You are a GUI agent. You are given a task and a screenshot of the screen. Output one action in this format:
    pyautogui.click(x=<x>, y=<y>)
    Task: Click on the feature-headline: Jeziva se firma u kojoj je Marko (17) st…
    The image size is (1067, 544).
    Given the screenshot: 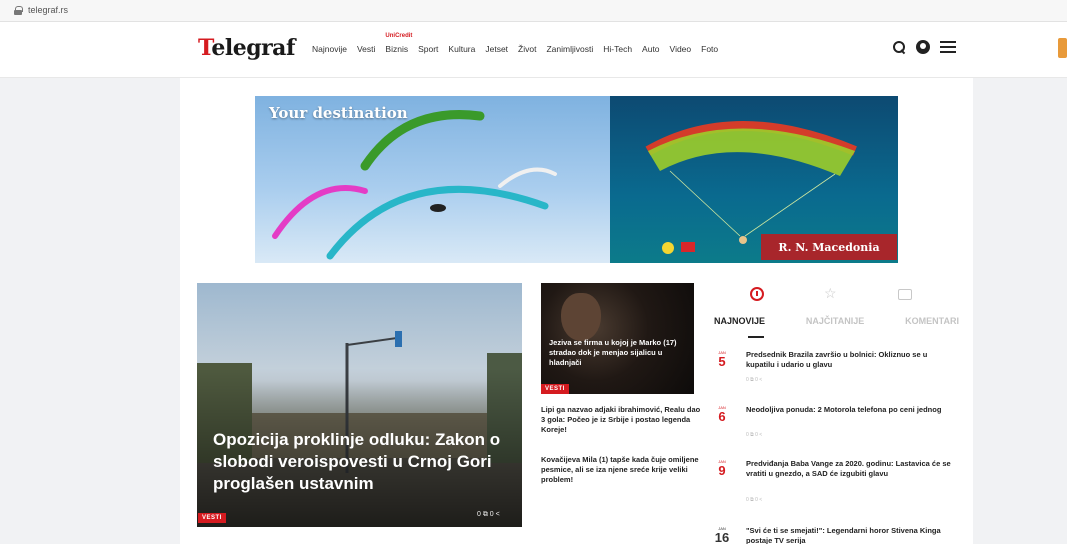 What is the action you would take?
    pyautogui.click(x=619, y=353)
    